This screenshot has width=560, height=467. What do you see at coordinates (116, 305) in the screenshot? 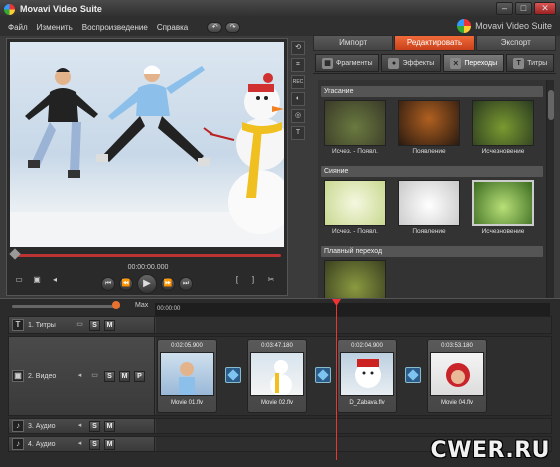
I see `zoom-handle` at bounding box center [116, 305].